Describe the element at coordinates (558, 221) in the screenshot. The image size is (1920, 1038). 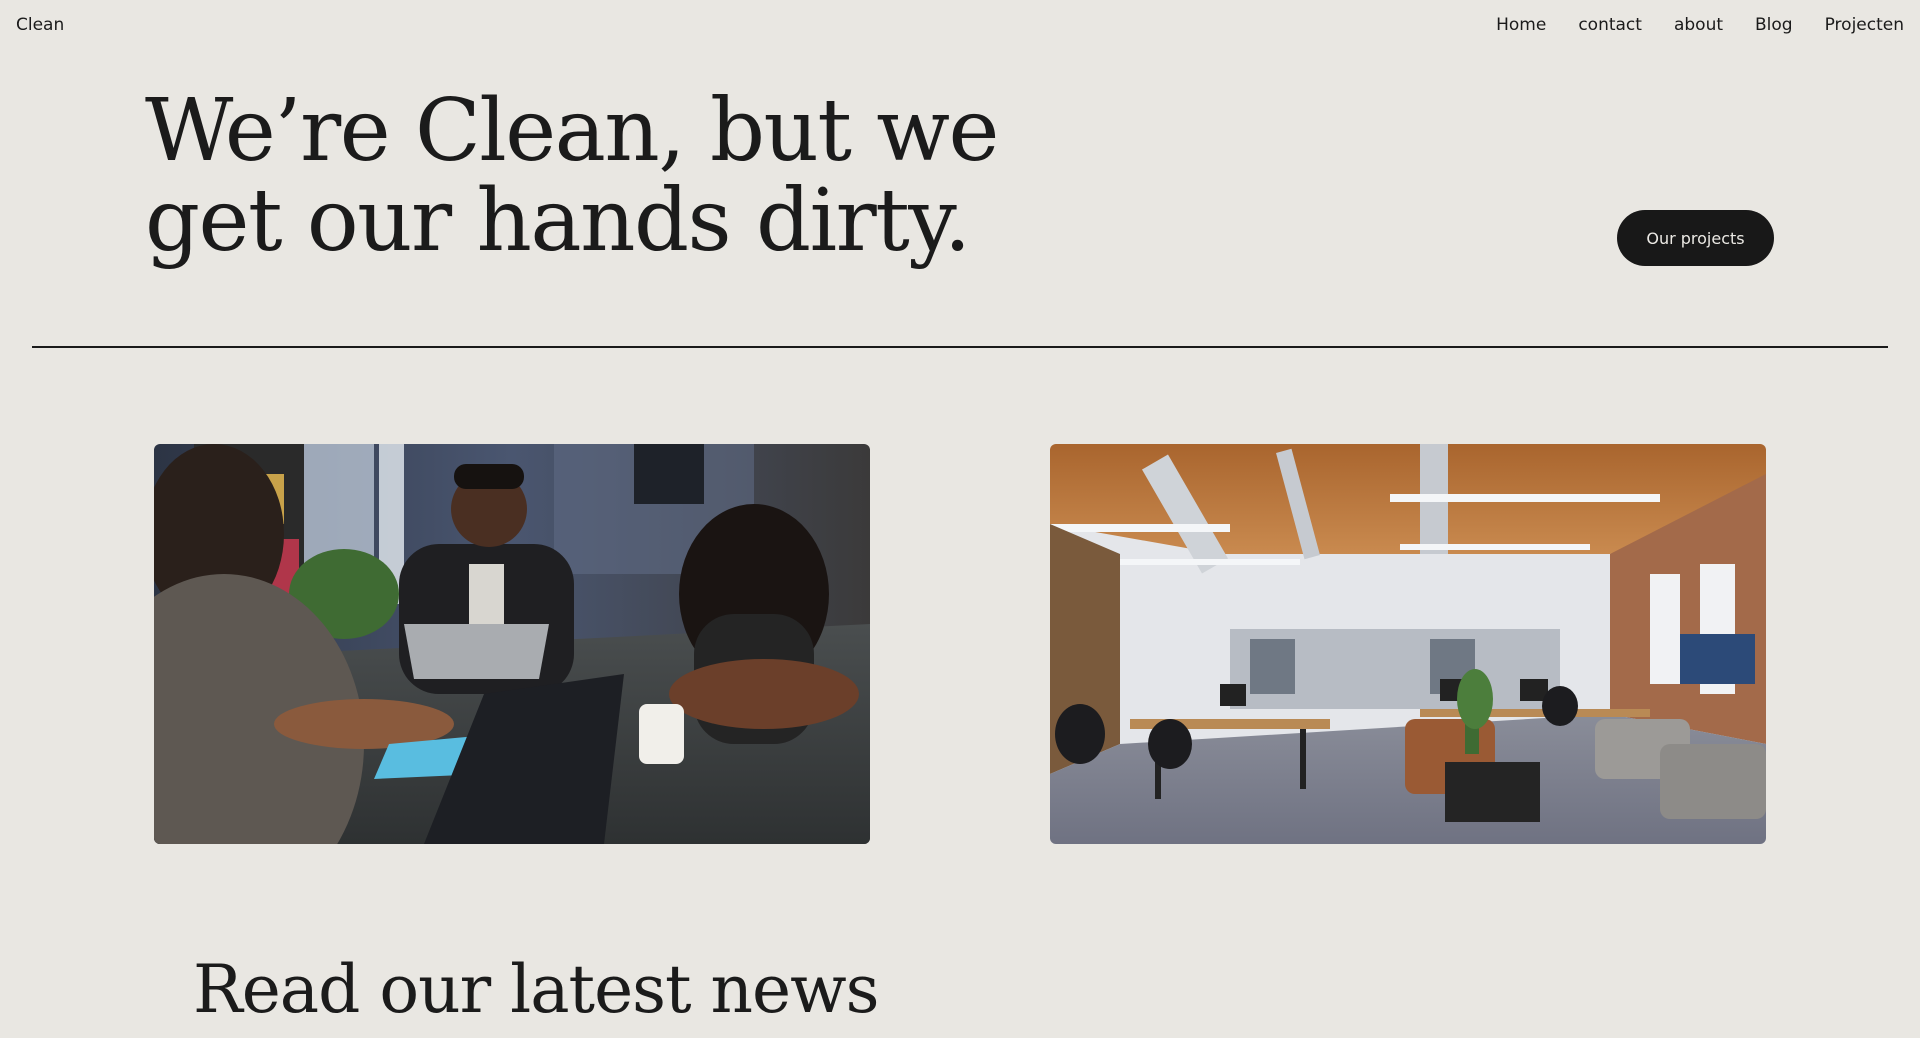
I see `hero-title-line-2: get our hands dirty.` at that location.